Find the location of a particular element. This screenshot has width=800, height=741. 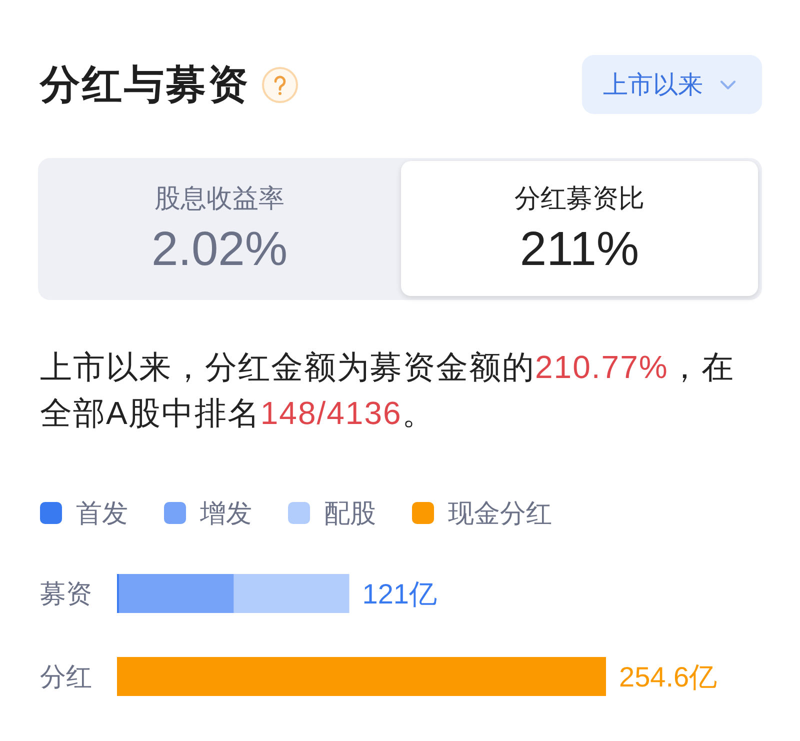

legend-label: 配股 is located at coordinates (350, 513).